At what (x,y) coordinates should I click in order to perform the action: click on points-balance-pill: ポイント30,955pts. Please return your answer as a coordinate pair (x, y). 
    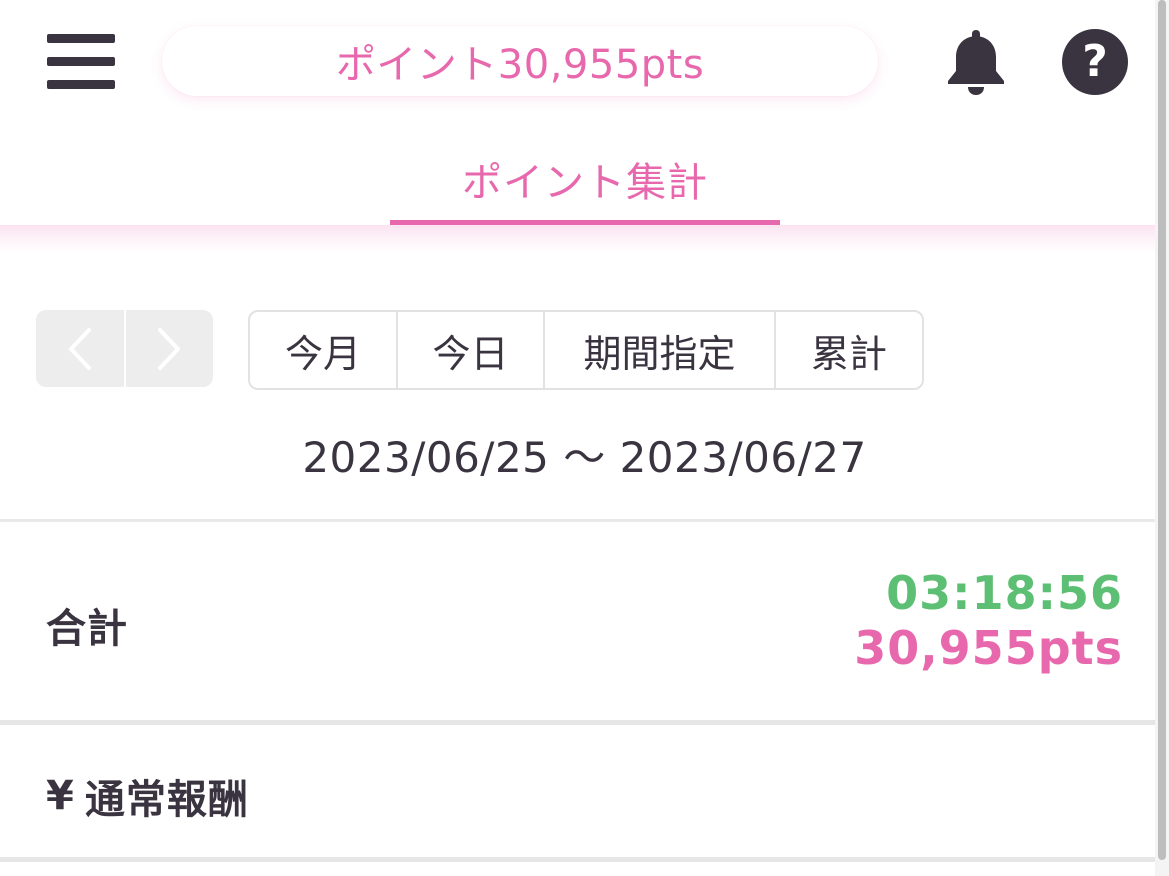
    Looking at the image, I should click on (520, 61).